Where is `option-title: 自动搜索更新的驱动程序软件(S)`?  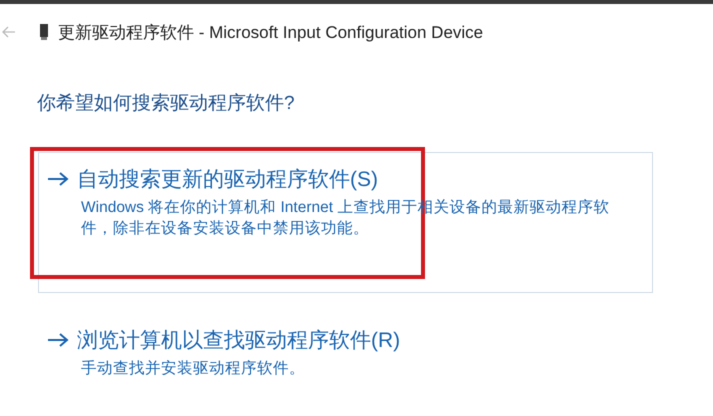
option-title: 自动搜索更新的驱动程序软件(S) is located at coordinates (227, 180).